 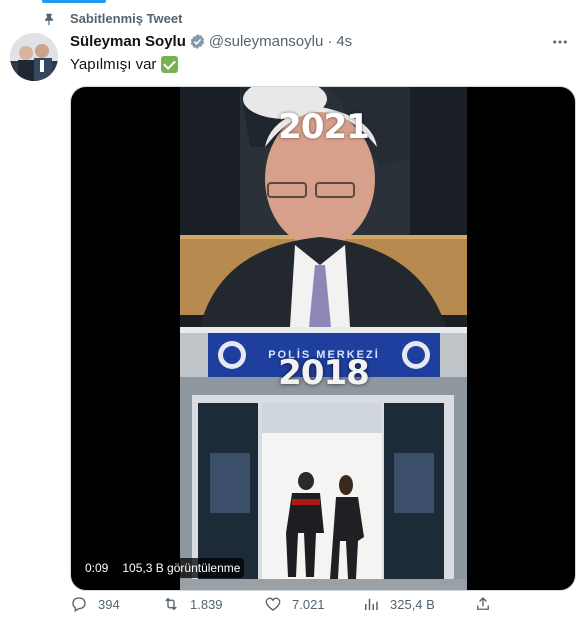 I want to click on more-icon, so click(x=560, y=42).